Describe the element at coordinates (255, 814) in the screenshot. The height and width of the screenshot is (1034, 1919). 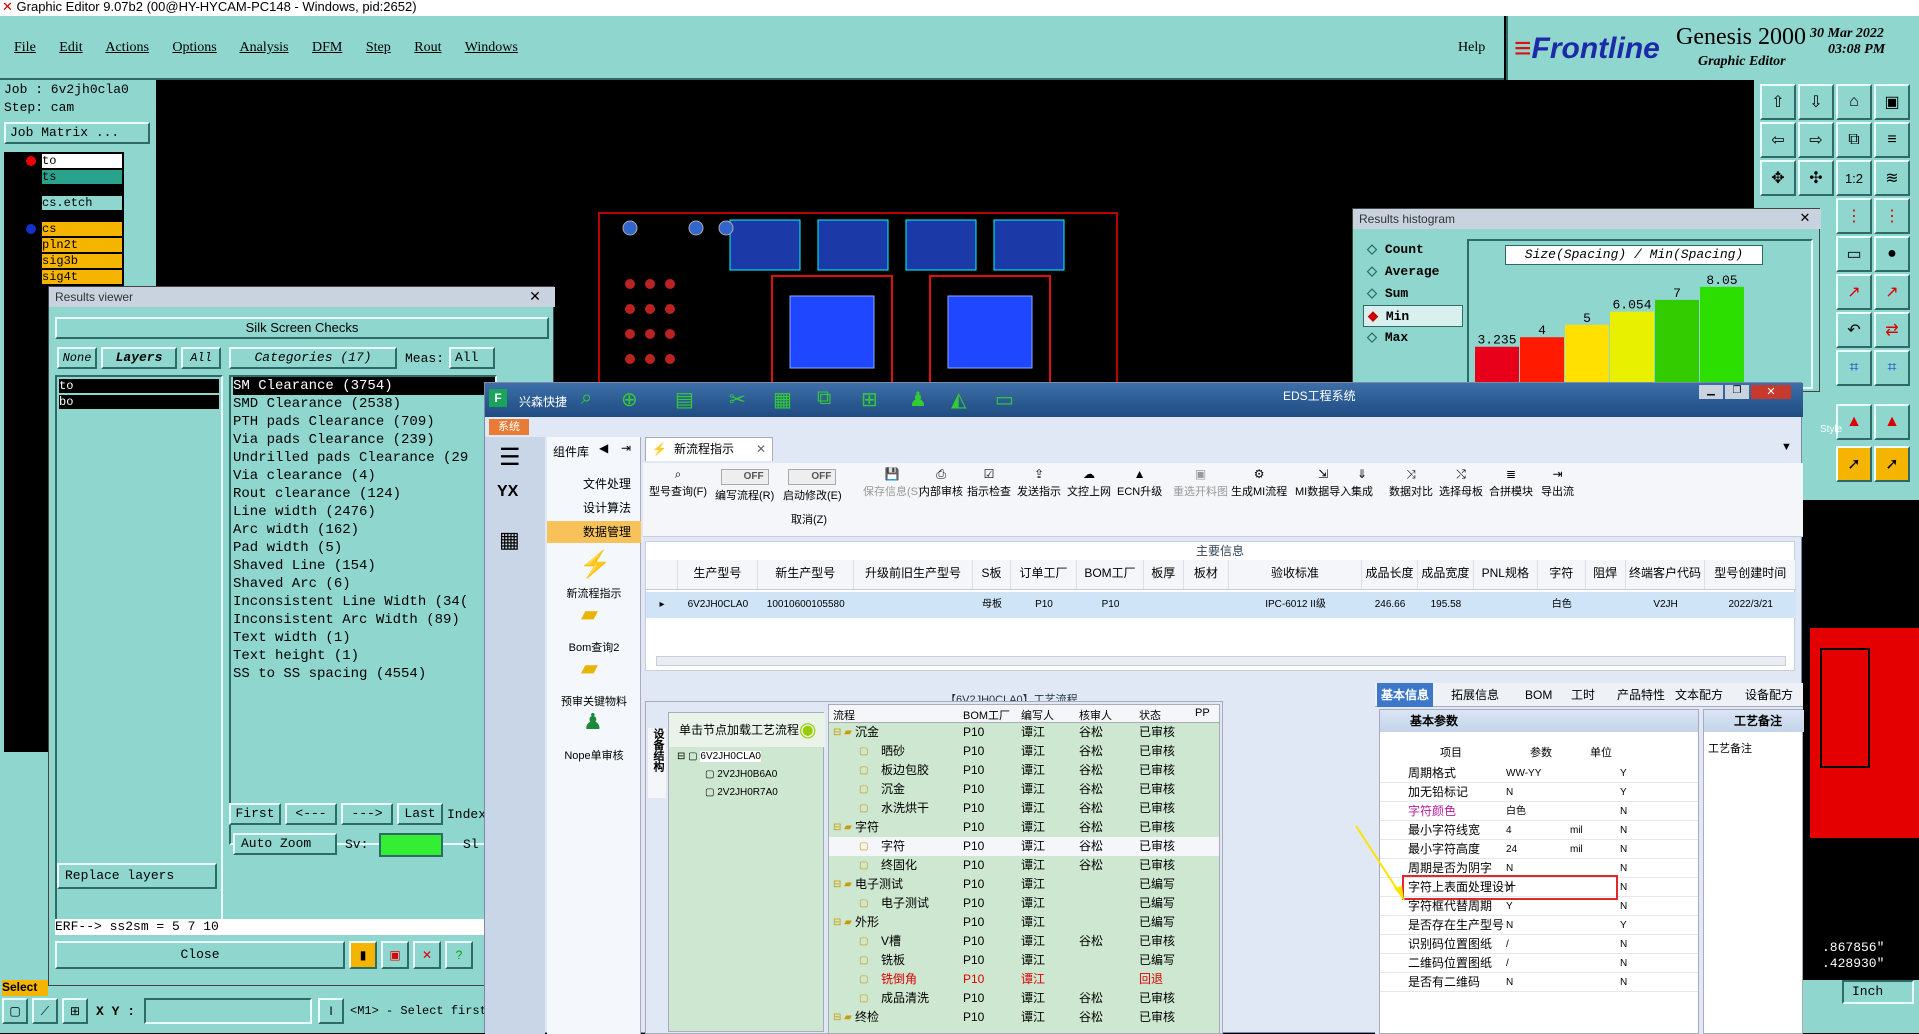
I see `first-button: First` at that location.